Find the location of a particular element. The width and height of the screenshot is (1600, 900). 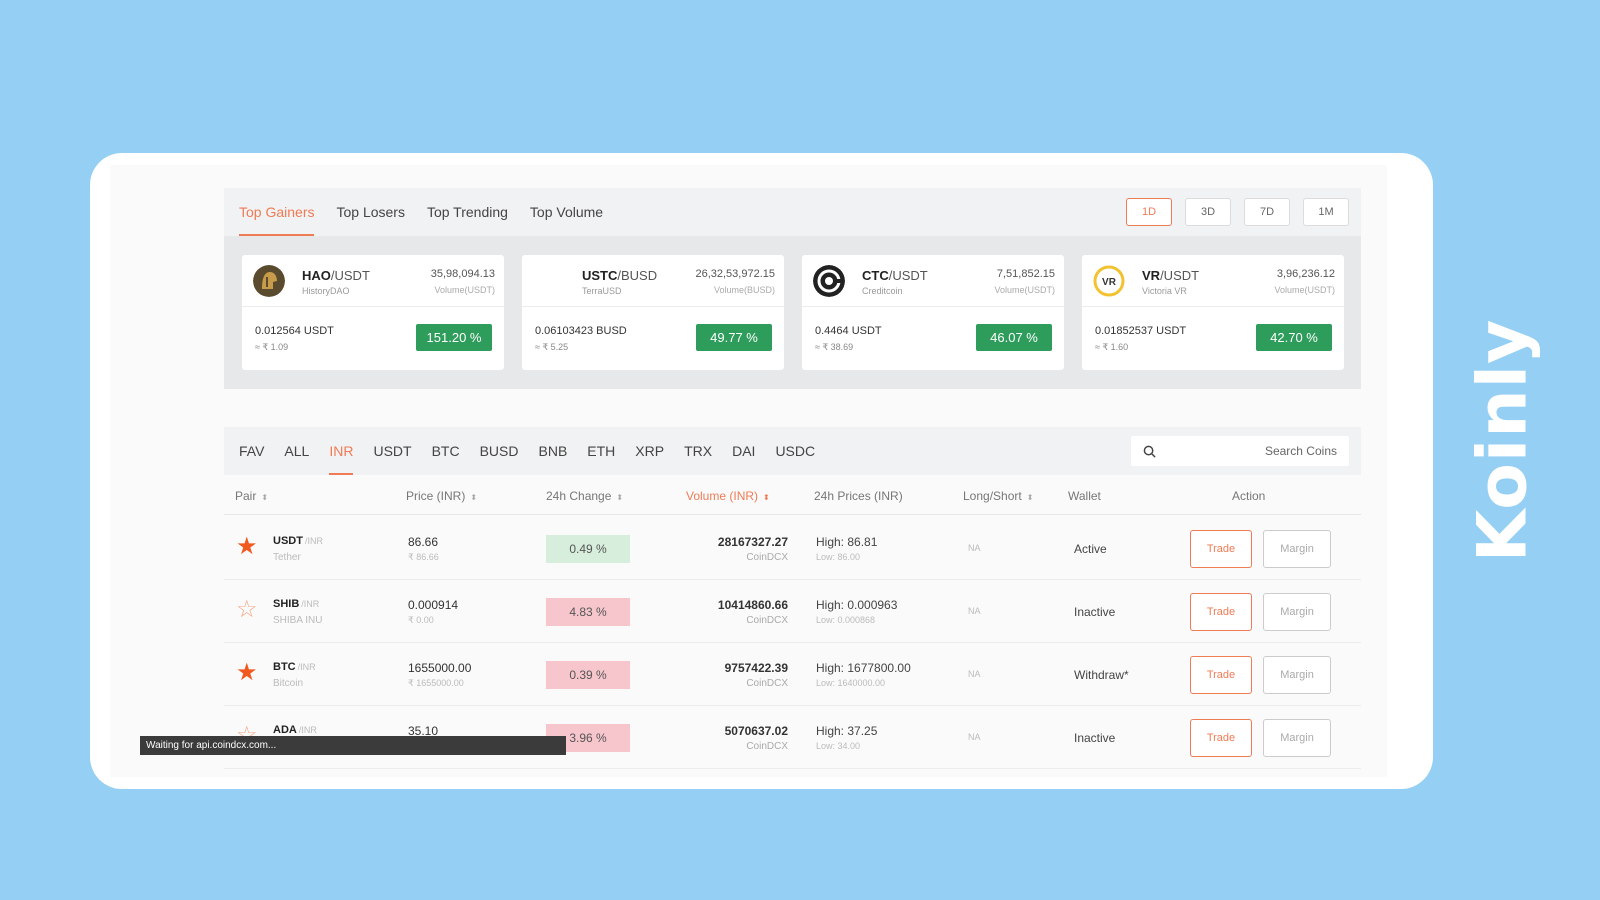

tab-top-volume: Top Volume is located at coordinates (566, 212).